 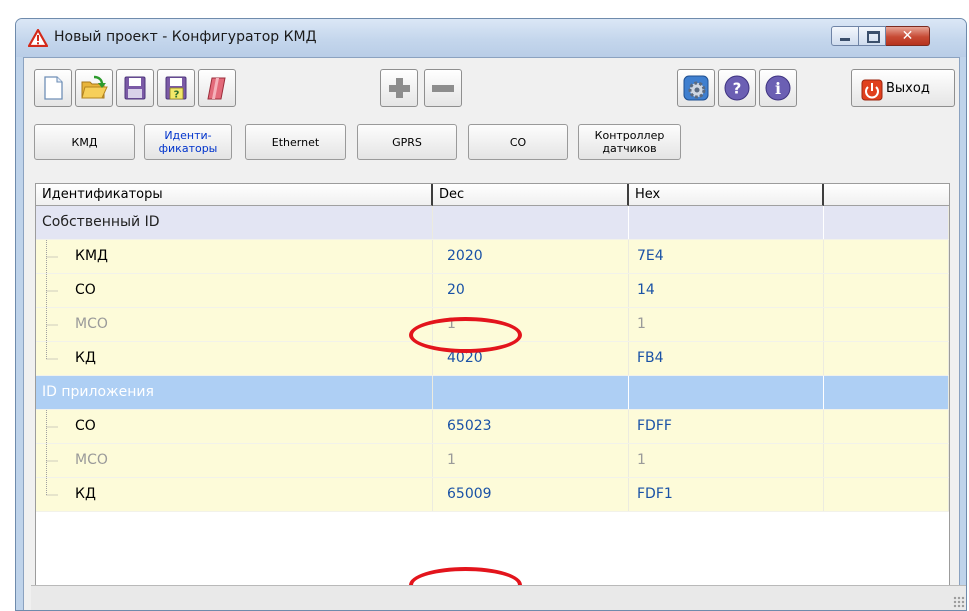 I want to click on group-name: Собственный ID, so click(x=234, y=222).